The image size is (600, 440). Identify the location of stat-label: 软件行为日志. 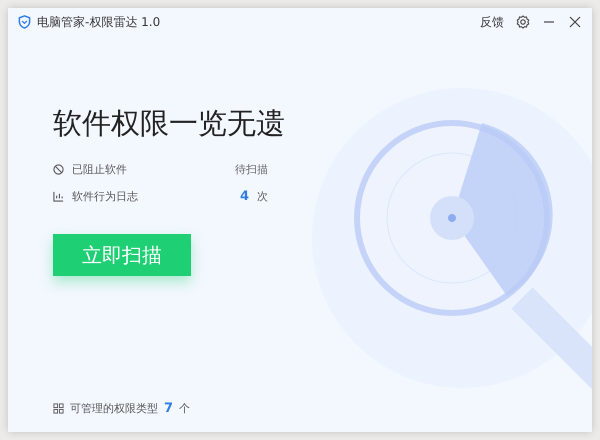
(105, 196).